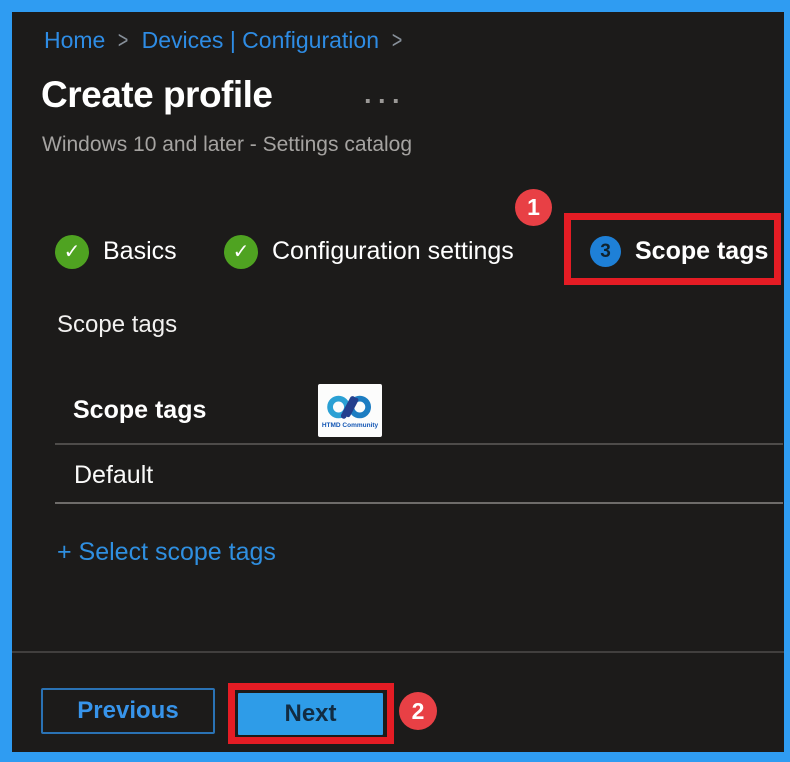  What do you see at coordinates (260, 40) in the screenshot?
I see `breadcrumb-devices-configuration-link: Devices | Configuration` at bounding box center [260, 40].